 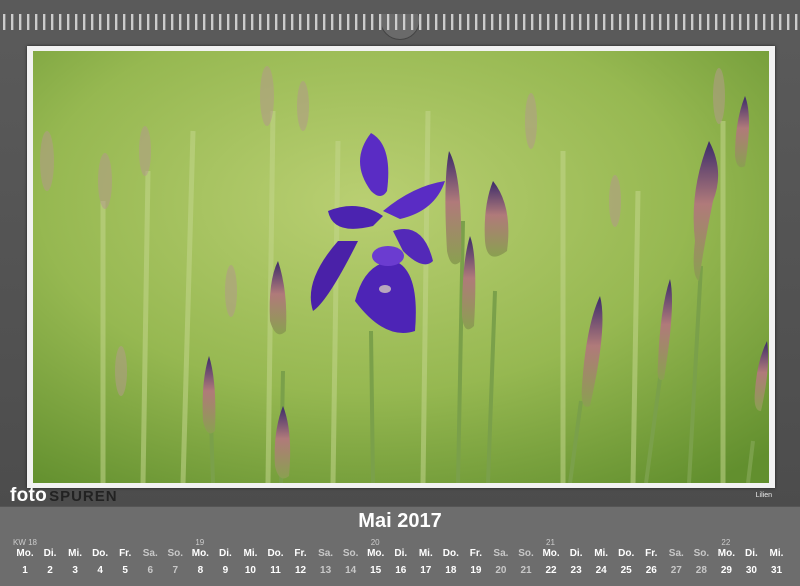 What do you see at coordinates (451, 562) in the screenshot?
I see `day-cell: Do. 18` at bounding box center [451, 562].